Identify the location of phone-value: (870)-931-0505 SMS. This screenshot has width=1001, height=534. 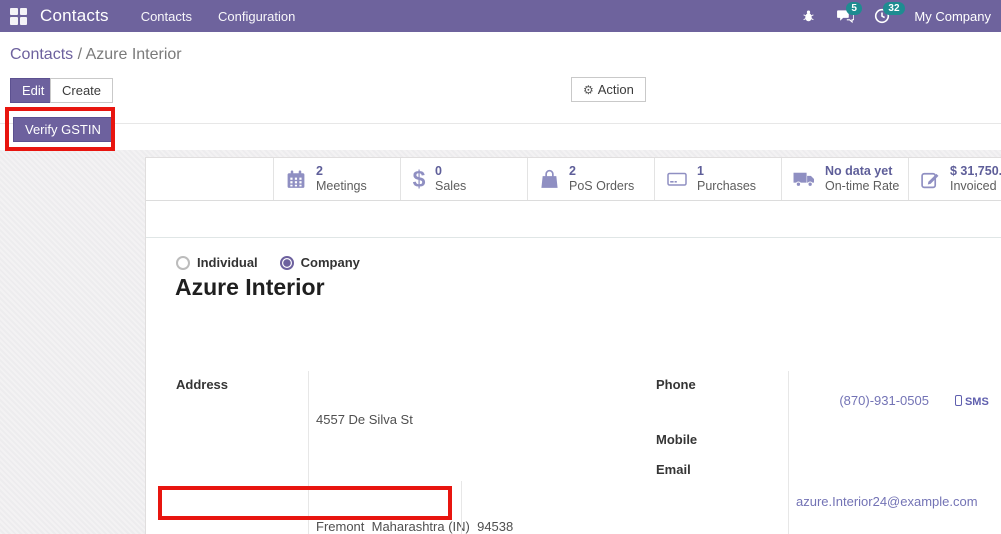
(894, 398).